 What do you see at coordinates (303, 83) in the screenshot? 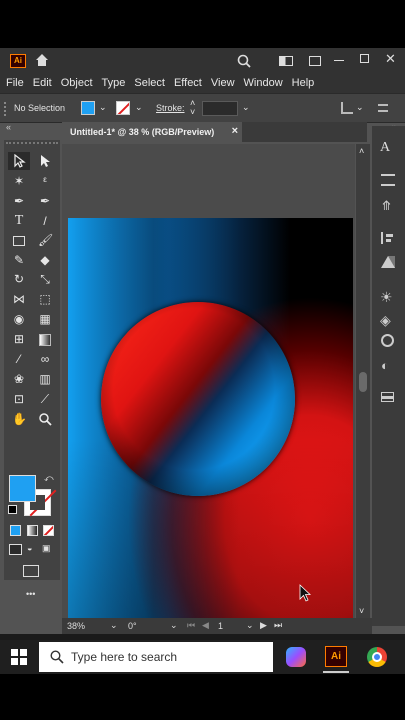
I see `menu-help: Help` at bounding box center [303, 83].